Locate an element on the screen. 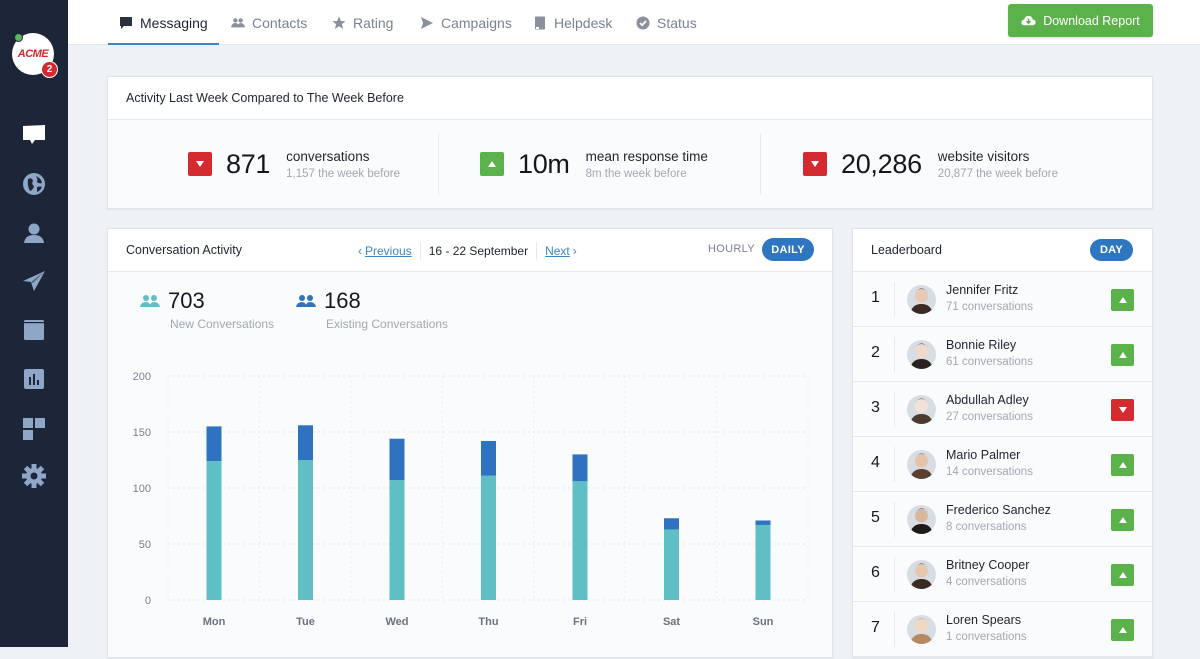  new-conversations-label: New Conversations is located at coordinates (222, 324).